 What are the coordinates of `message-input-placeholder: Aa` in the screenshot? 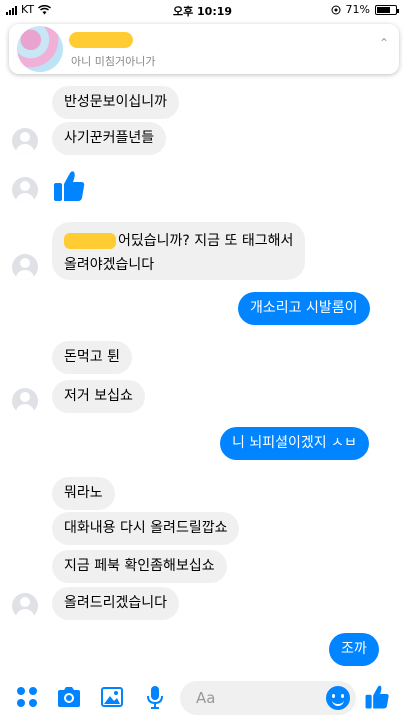 It's located at (206, 698).